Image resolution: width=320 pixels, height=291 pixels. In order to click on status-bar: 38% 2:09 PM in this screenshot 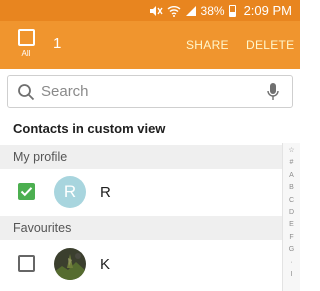, I will do `click(150, 10)`.